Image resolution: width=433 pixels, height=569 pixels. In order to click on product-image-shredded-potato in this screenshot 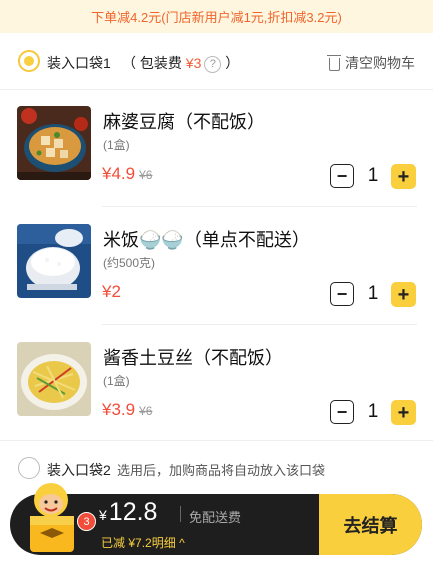, I will do `click(54, 379)`.